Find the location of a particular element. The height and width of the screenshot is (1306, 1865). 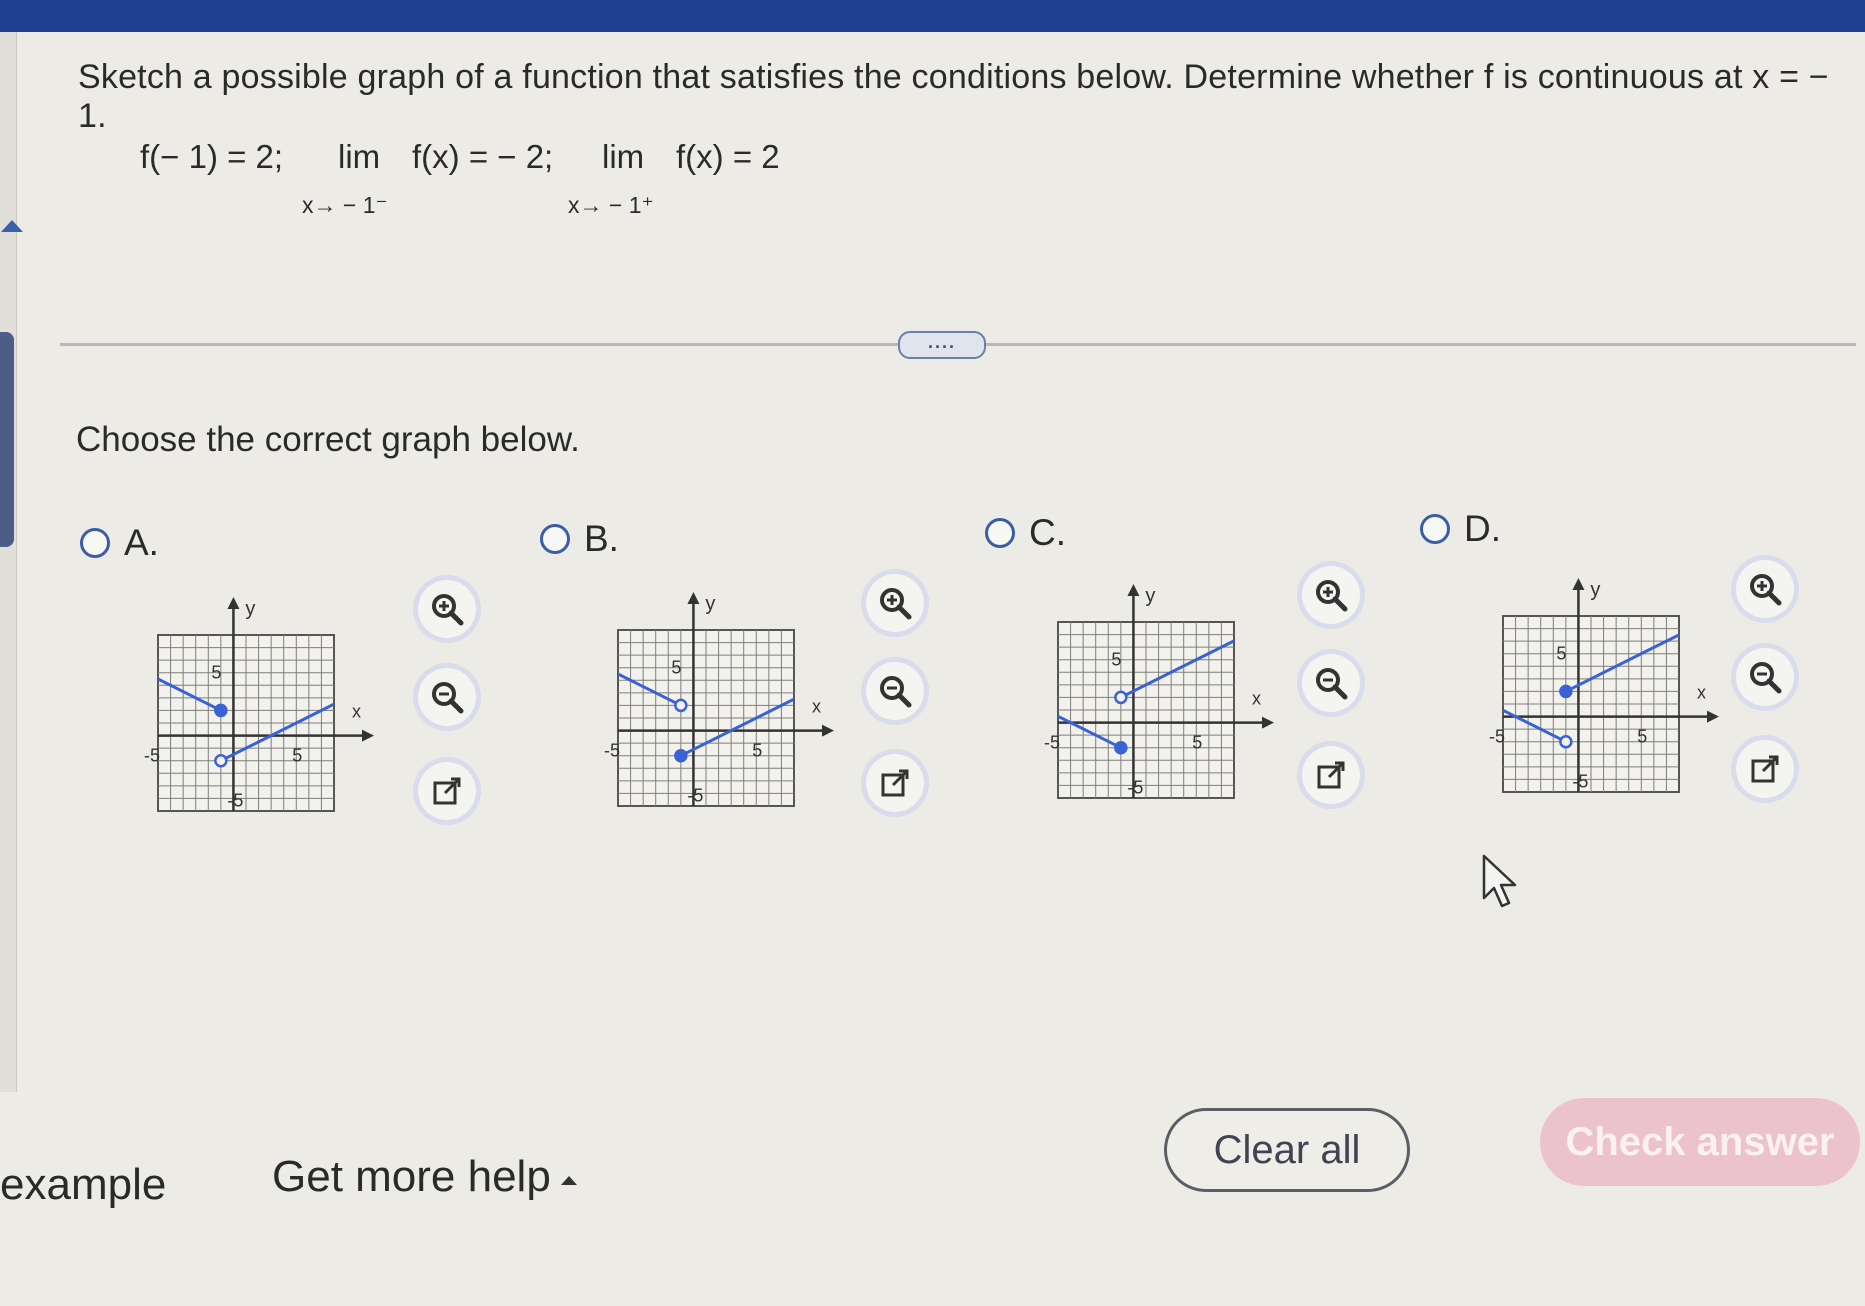

zoom-in-button-d is located at coordinates (1765, 589).